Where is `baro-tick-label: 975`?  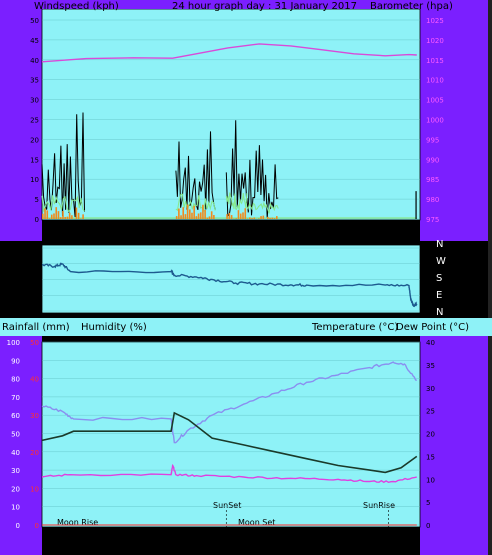 baro-tick-label: 975 is located at coordinates (432, 220).